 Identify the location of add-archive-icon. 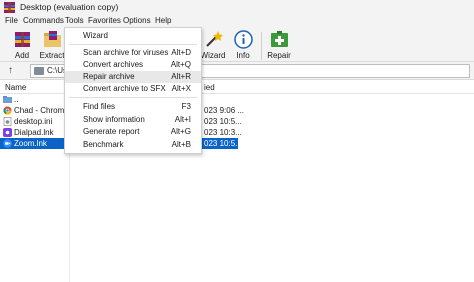
(22, 39).